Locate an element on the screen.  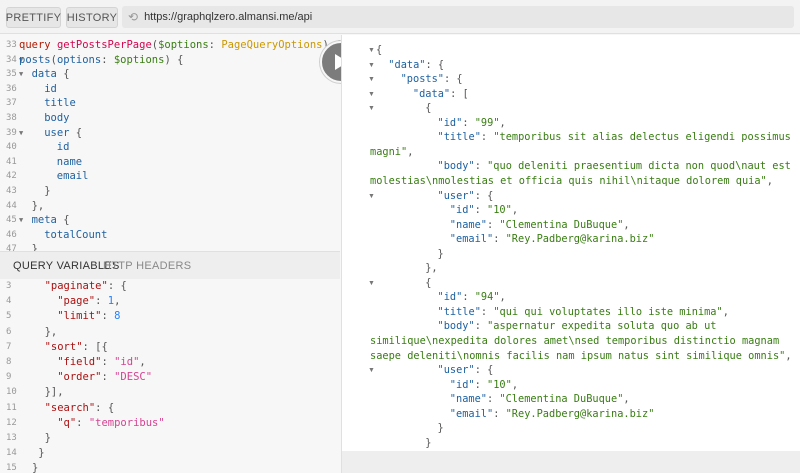
line-number: 4 is located at coordinates (9, 301).